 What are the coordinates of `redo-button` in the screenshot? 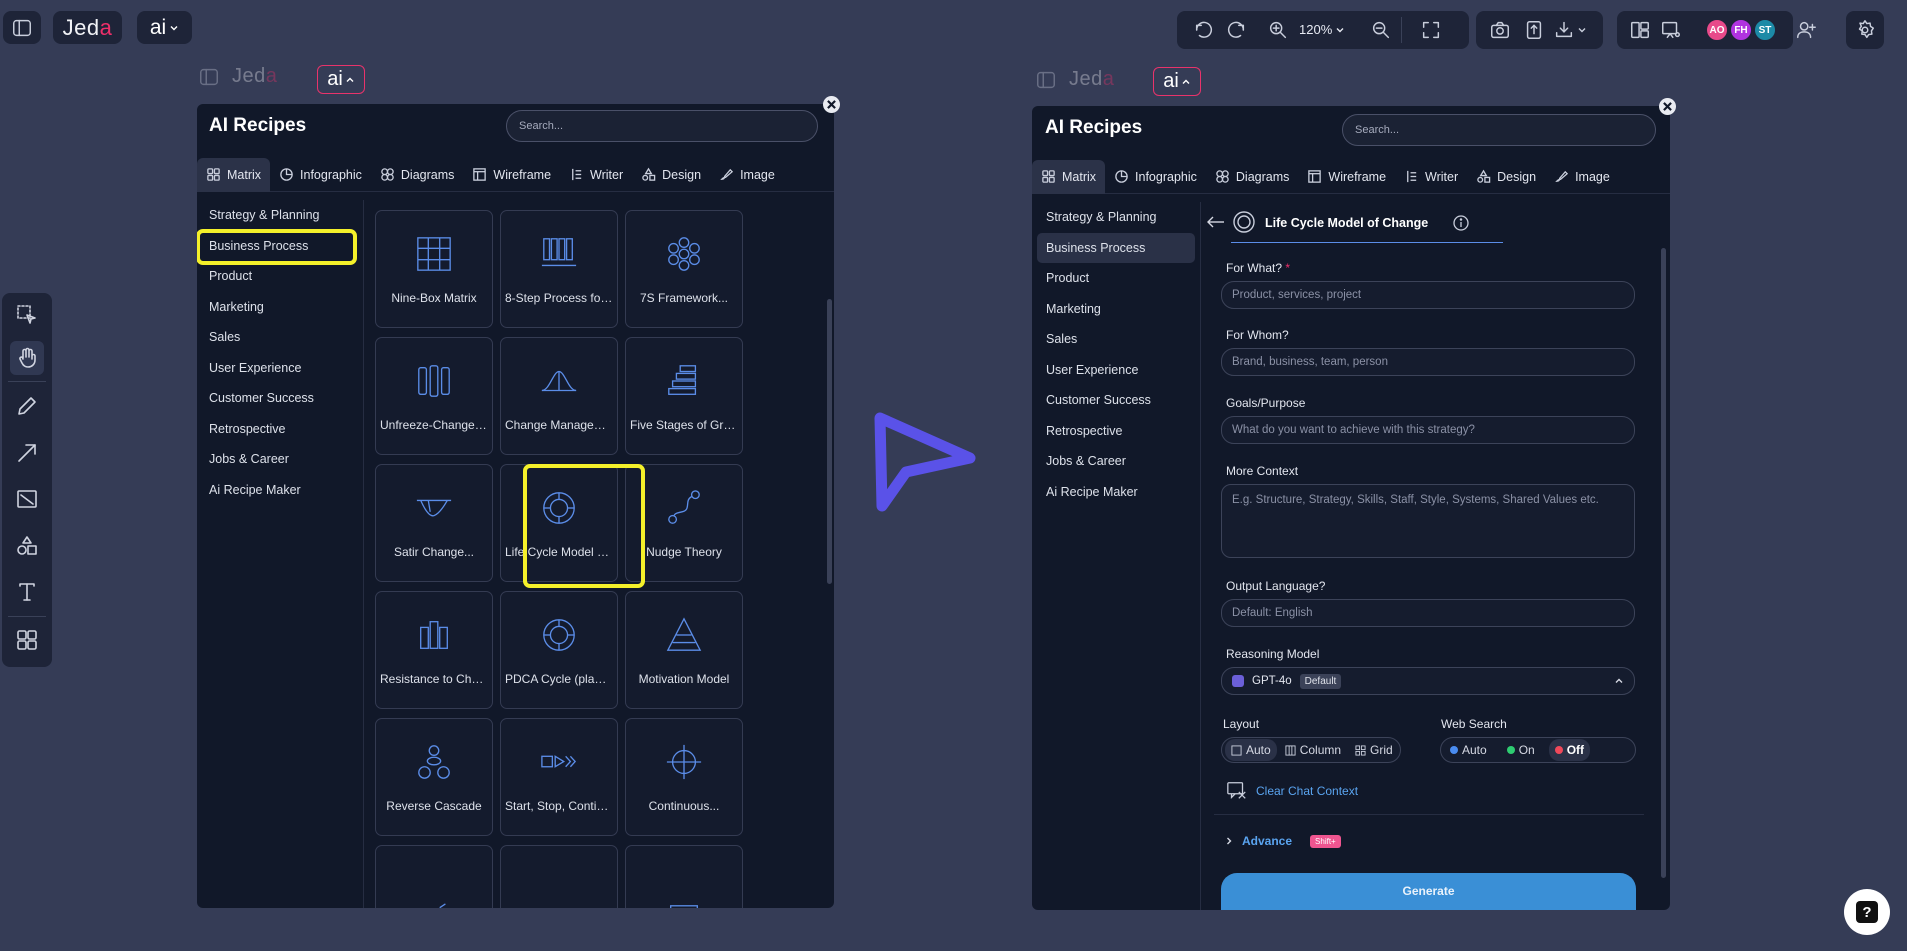 It's located at (1236, 30).